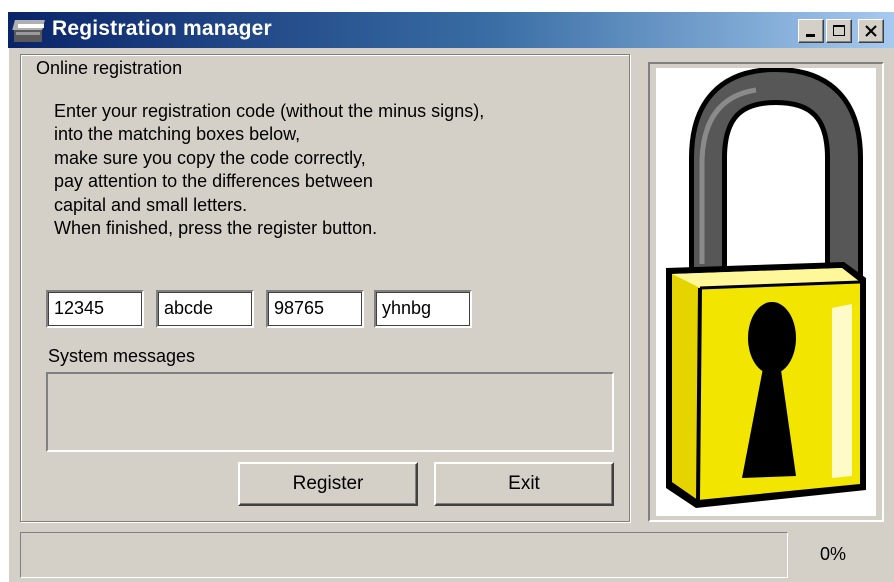 This screenshot has height=582, width=894. I want to click on exit-button: Exit, so click(524, 484).